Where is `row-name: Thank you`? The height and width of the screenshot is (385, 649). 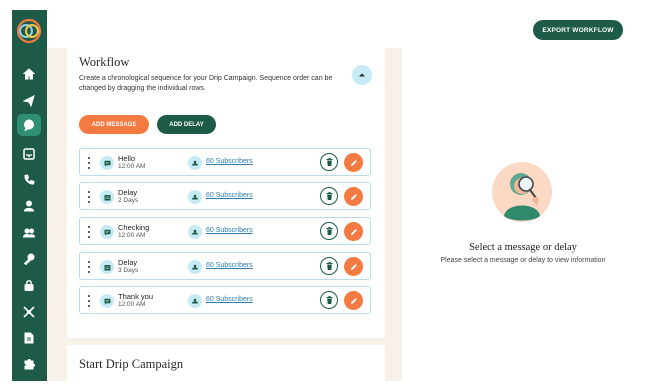 row-name: Thank you is located at coordinates (136, 296).